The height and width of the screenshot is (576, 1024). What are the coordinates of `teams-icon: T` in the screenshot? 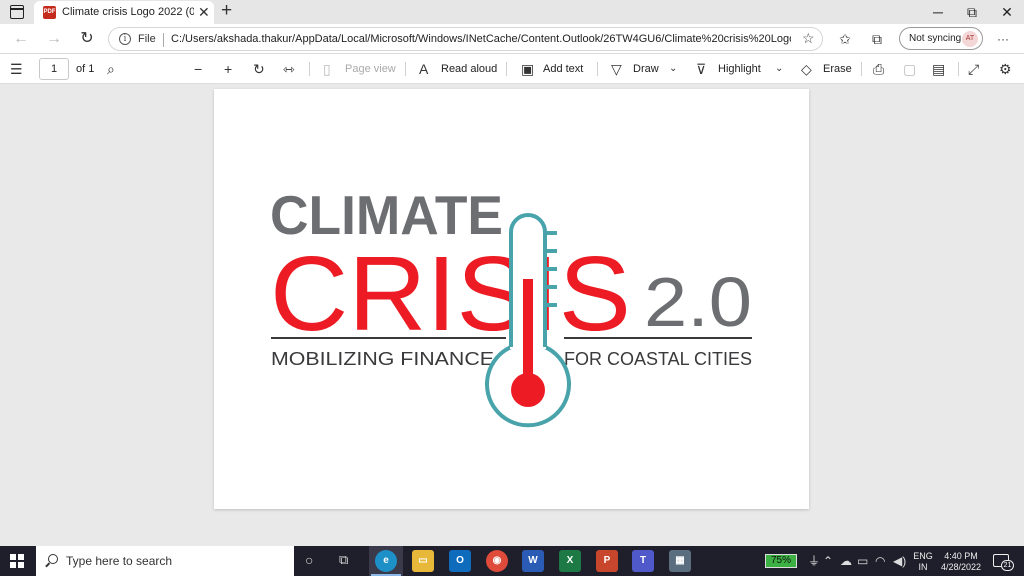 It's located at (643, 561).